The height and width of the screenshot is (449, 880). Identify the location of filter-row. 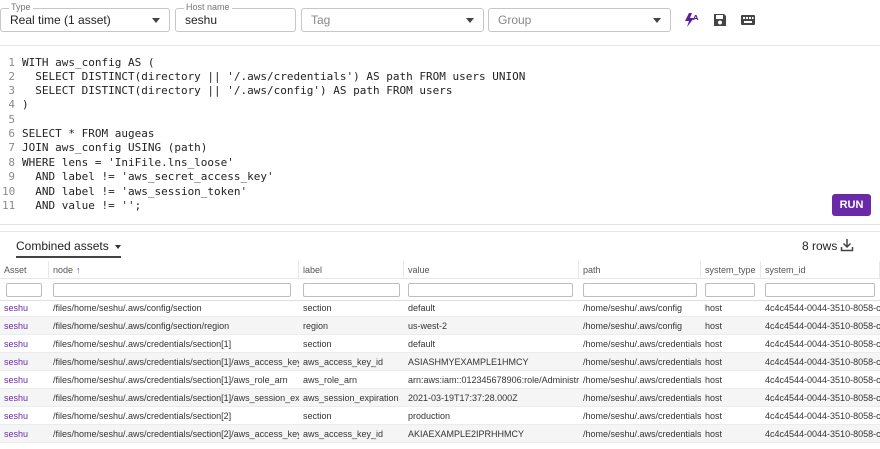
(440, 290).